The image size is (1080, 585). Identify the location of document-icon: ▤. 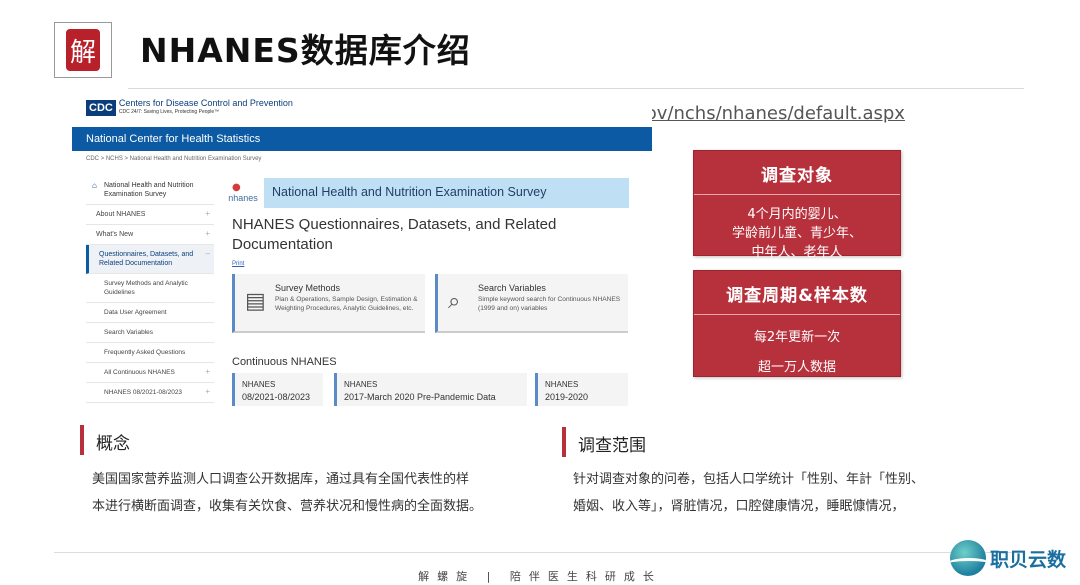
(255, 300).